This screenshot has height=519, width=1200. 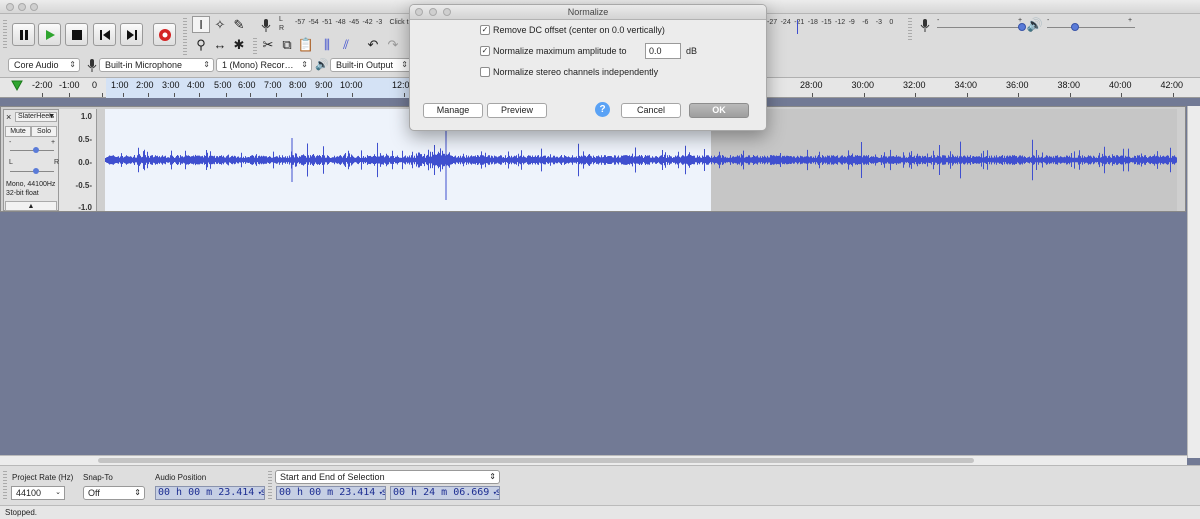 I want to click on dialog-minimize-button, so click(x=433, y=12).